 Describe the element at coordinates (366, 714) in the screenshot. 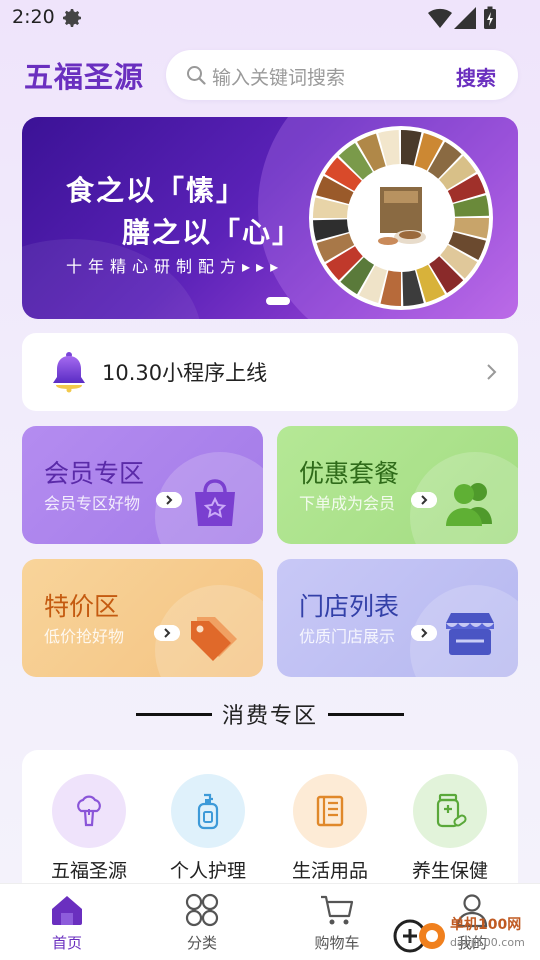

I see `heading-divider` at that location.